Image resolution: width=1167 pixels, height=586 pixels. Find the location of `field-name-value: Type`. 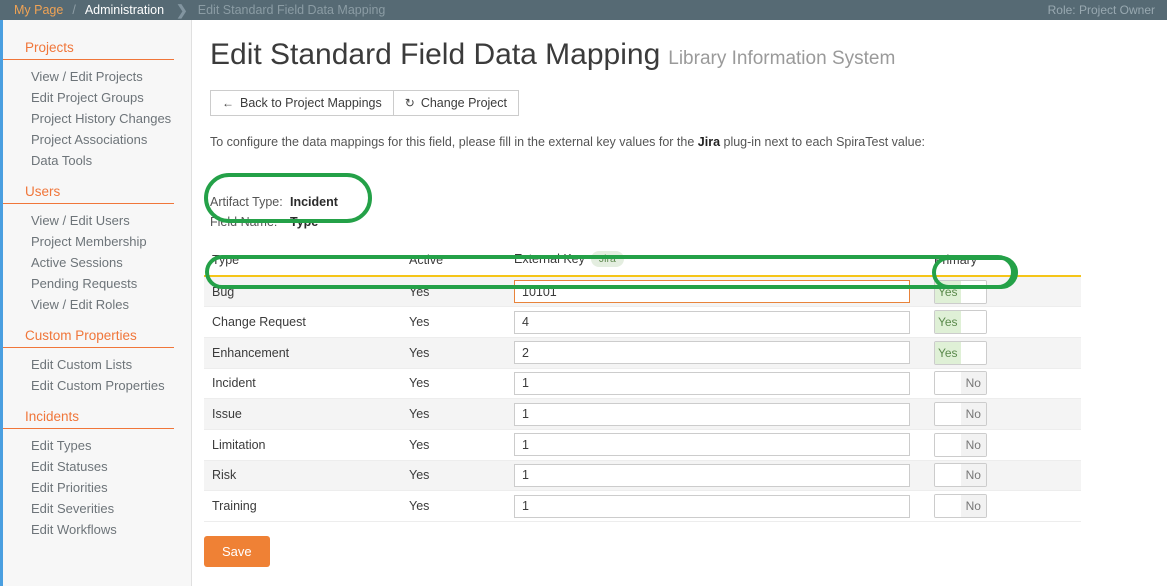

field-name-value: Type is located at coordinates (304, 222).